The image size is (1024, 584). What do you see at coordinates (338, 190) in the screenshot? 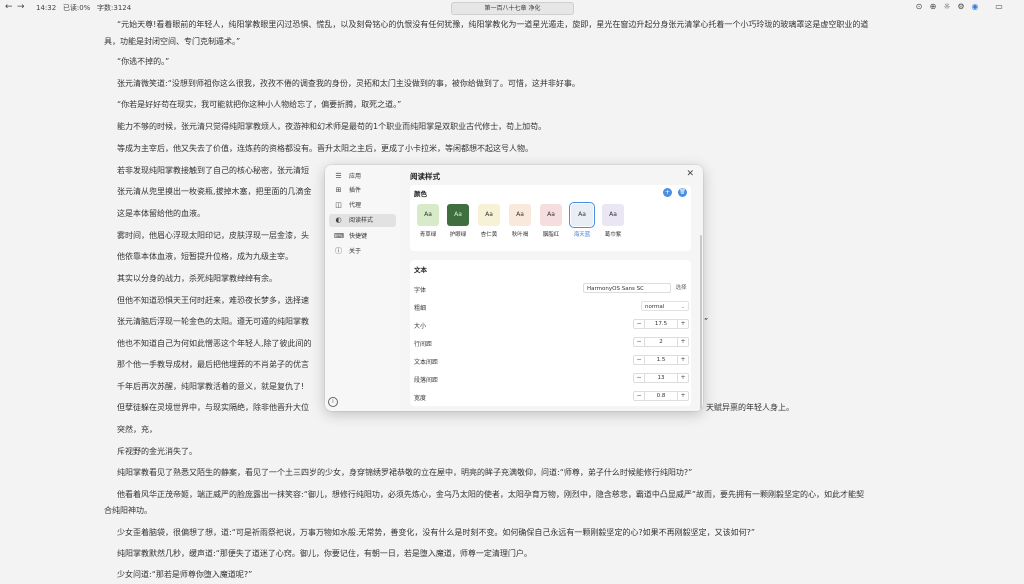
I see `plugin-icon: ⊞` at bounding box center [338, 190].